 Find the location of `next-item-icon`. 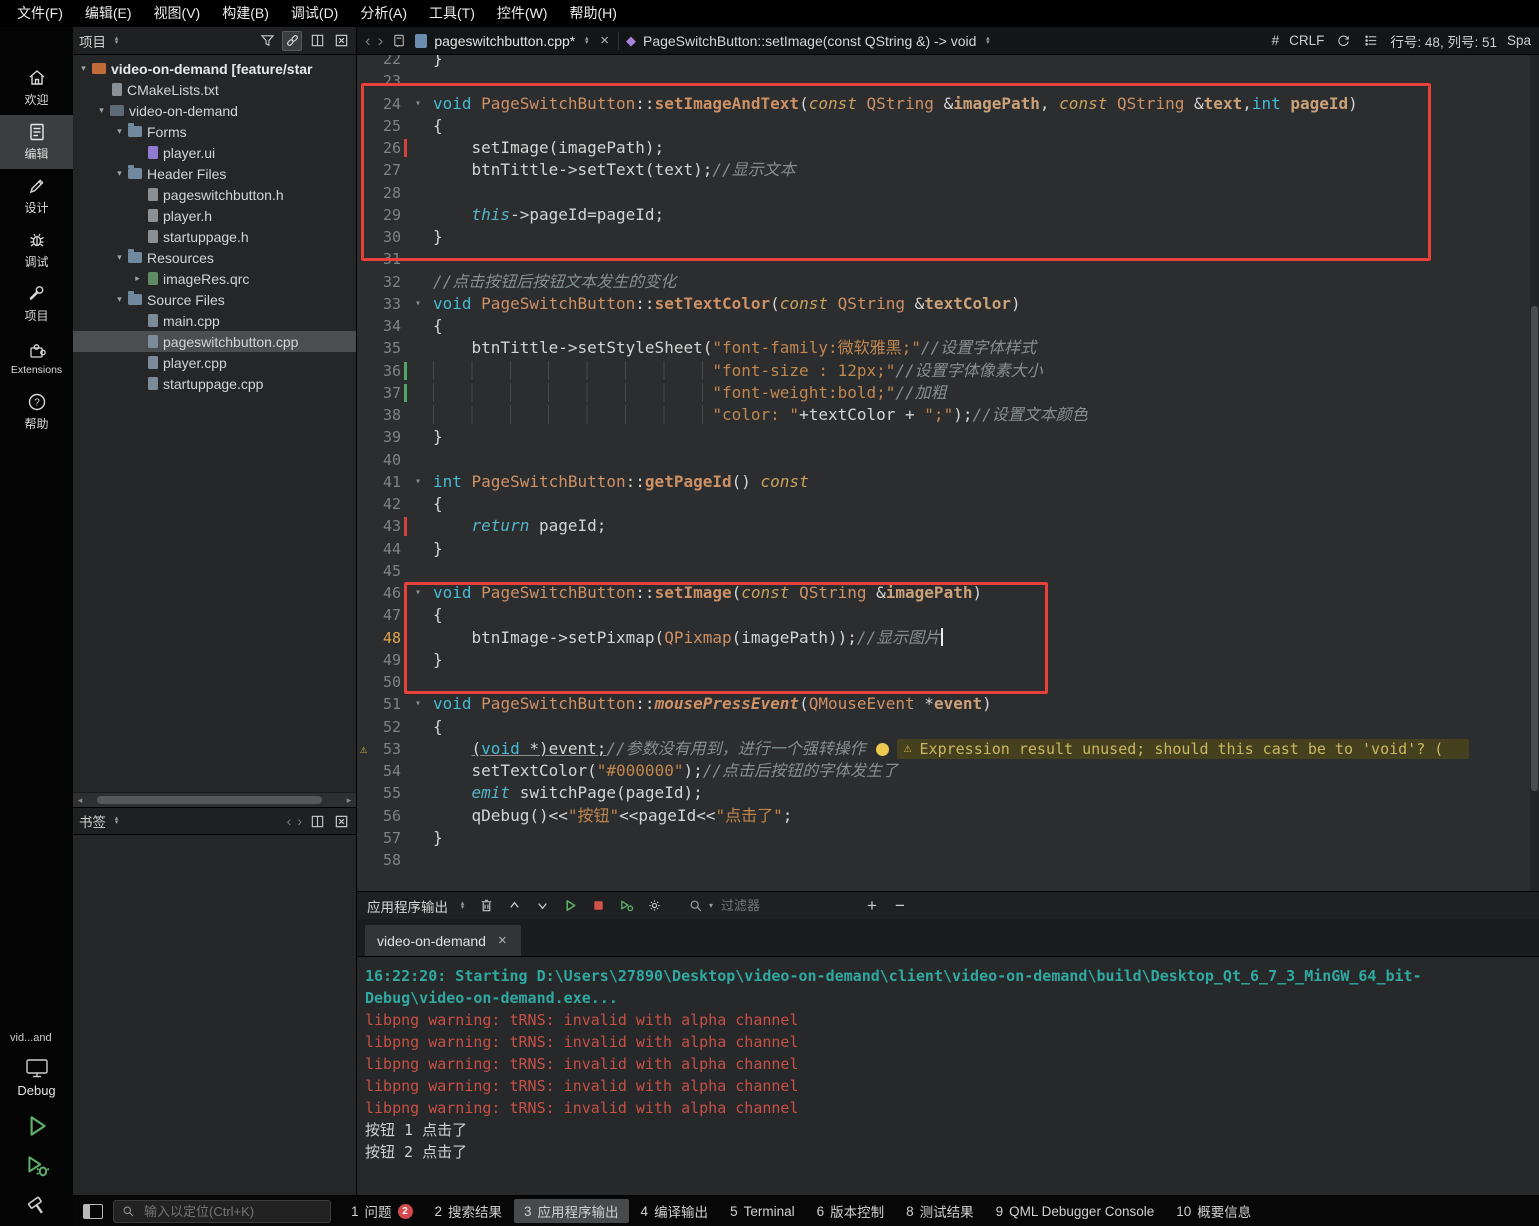

next-item-icon is located at coordinates (542, 906).